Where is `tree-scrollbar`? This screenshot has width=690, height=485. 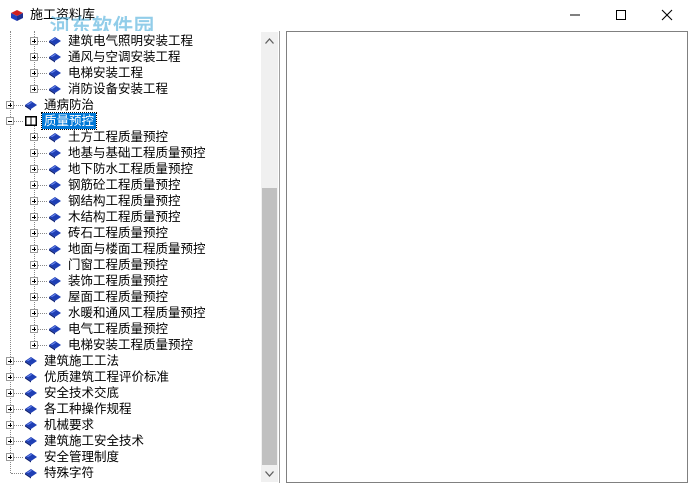
tree-scrollbar is located at coordinates (269, 257).